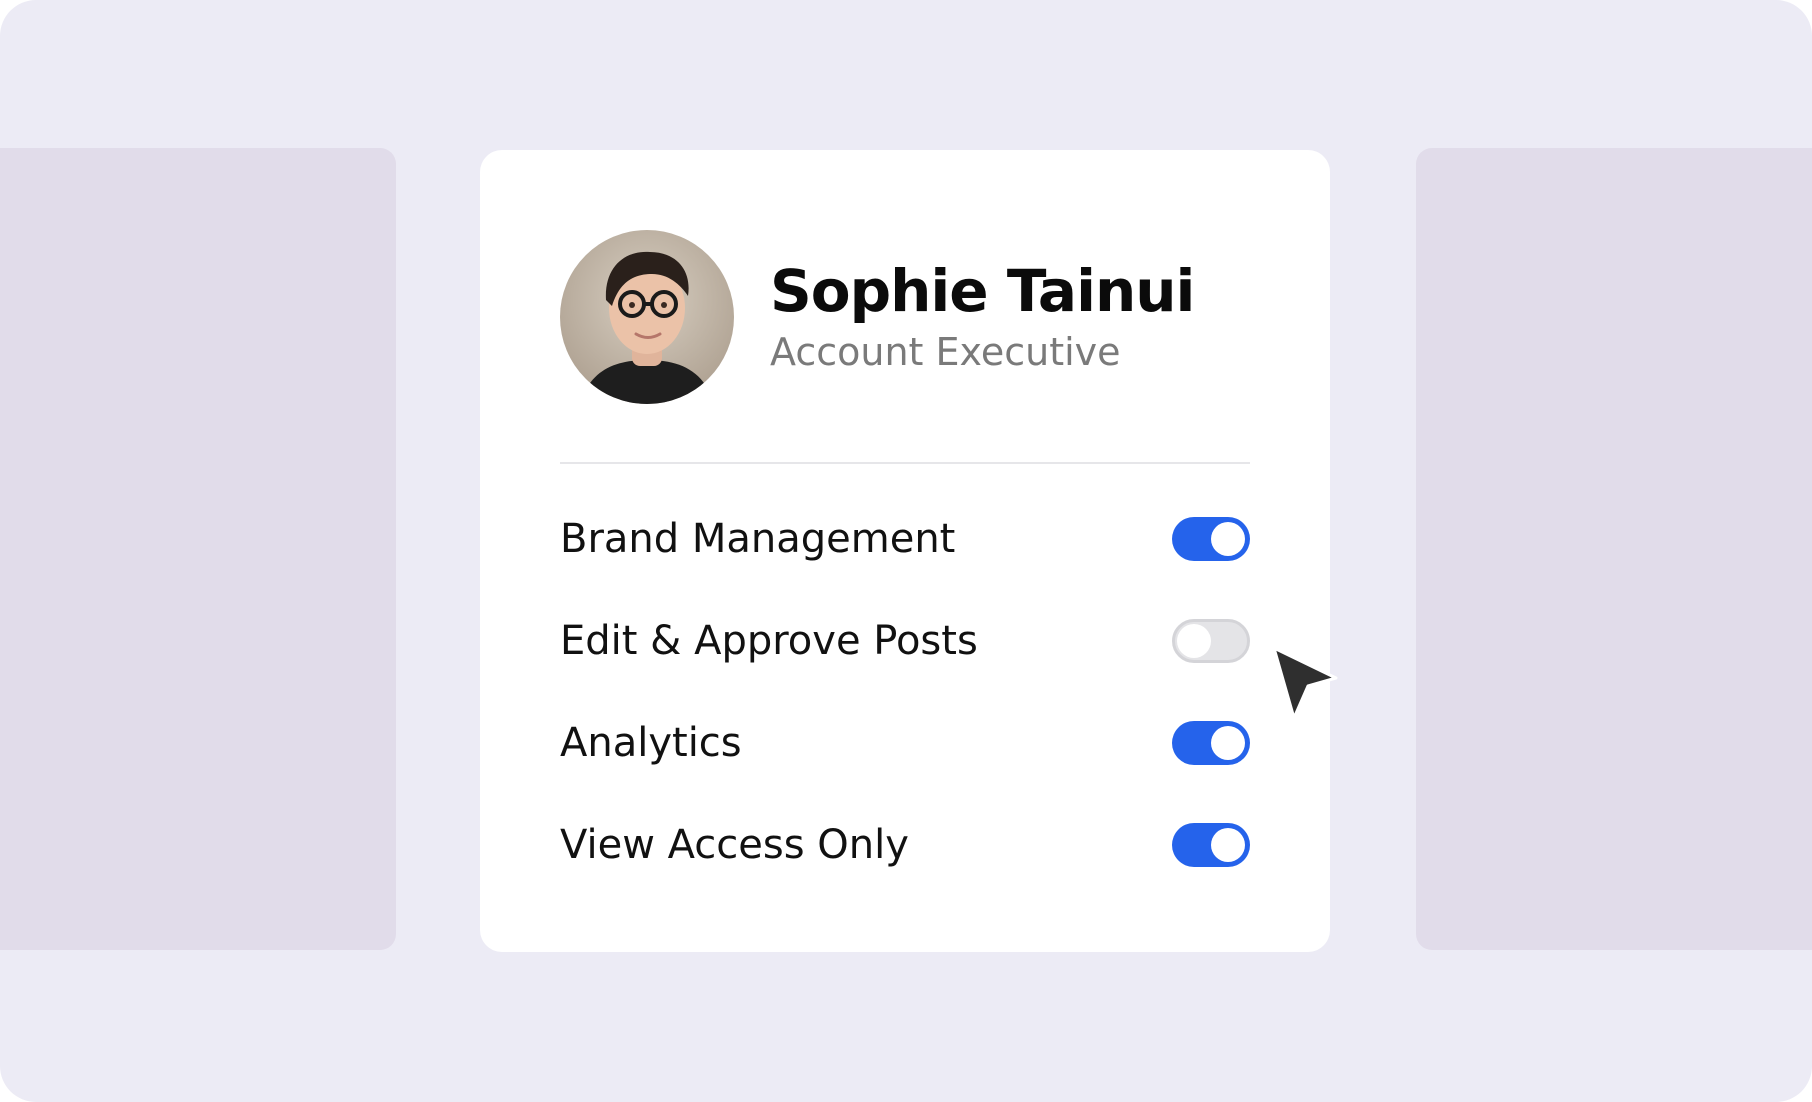 The height and width of the screenshot is (1102, 1812). I want to click on profile-header: Sophie Tainui Account Executive, so click(877, 317).